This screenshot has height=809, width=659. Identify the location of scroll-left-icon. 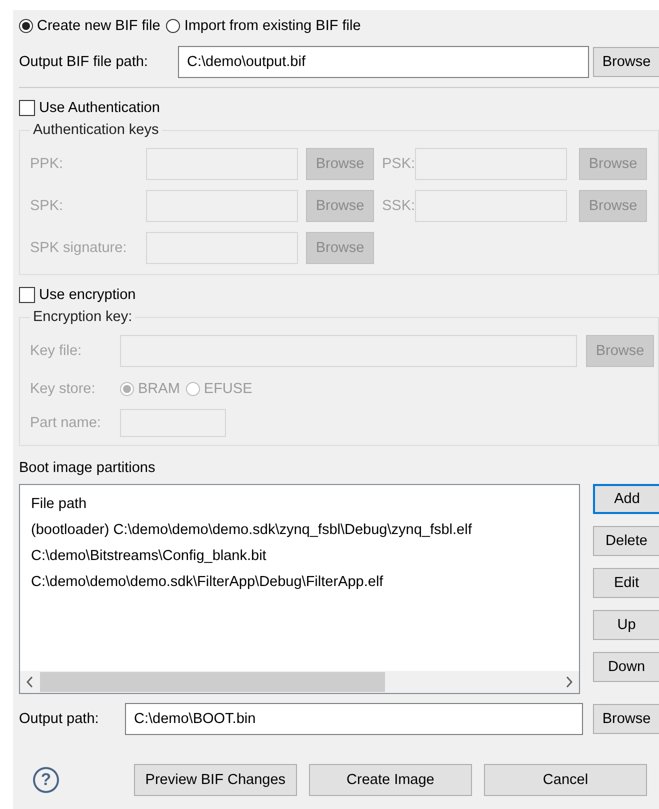
(30, 682).